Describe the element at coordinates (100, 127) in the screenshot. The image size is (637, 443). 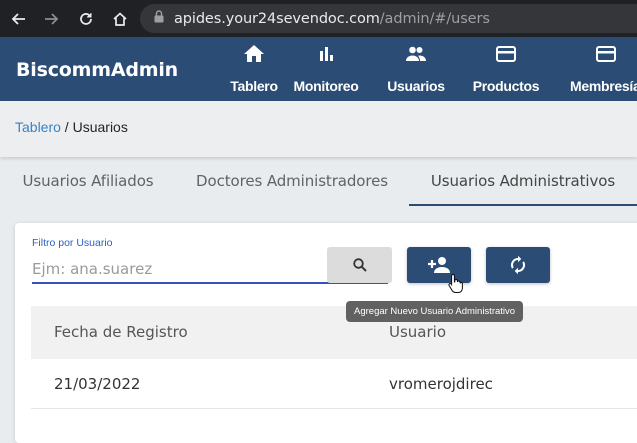
I see `breadcrumb-current: Usuarios` at that location.